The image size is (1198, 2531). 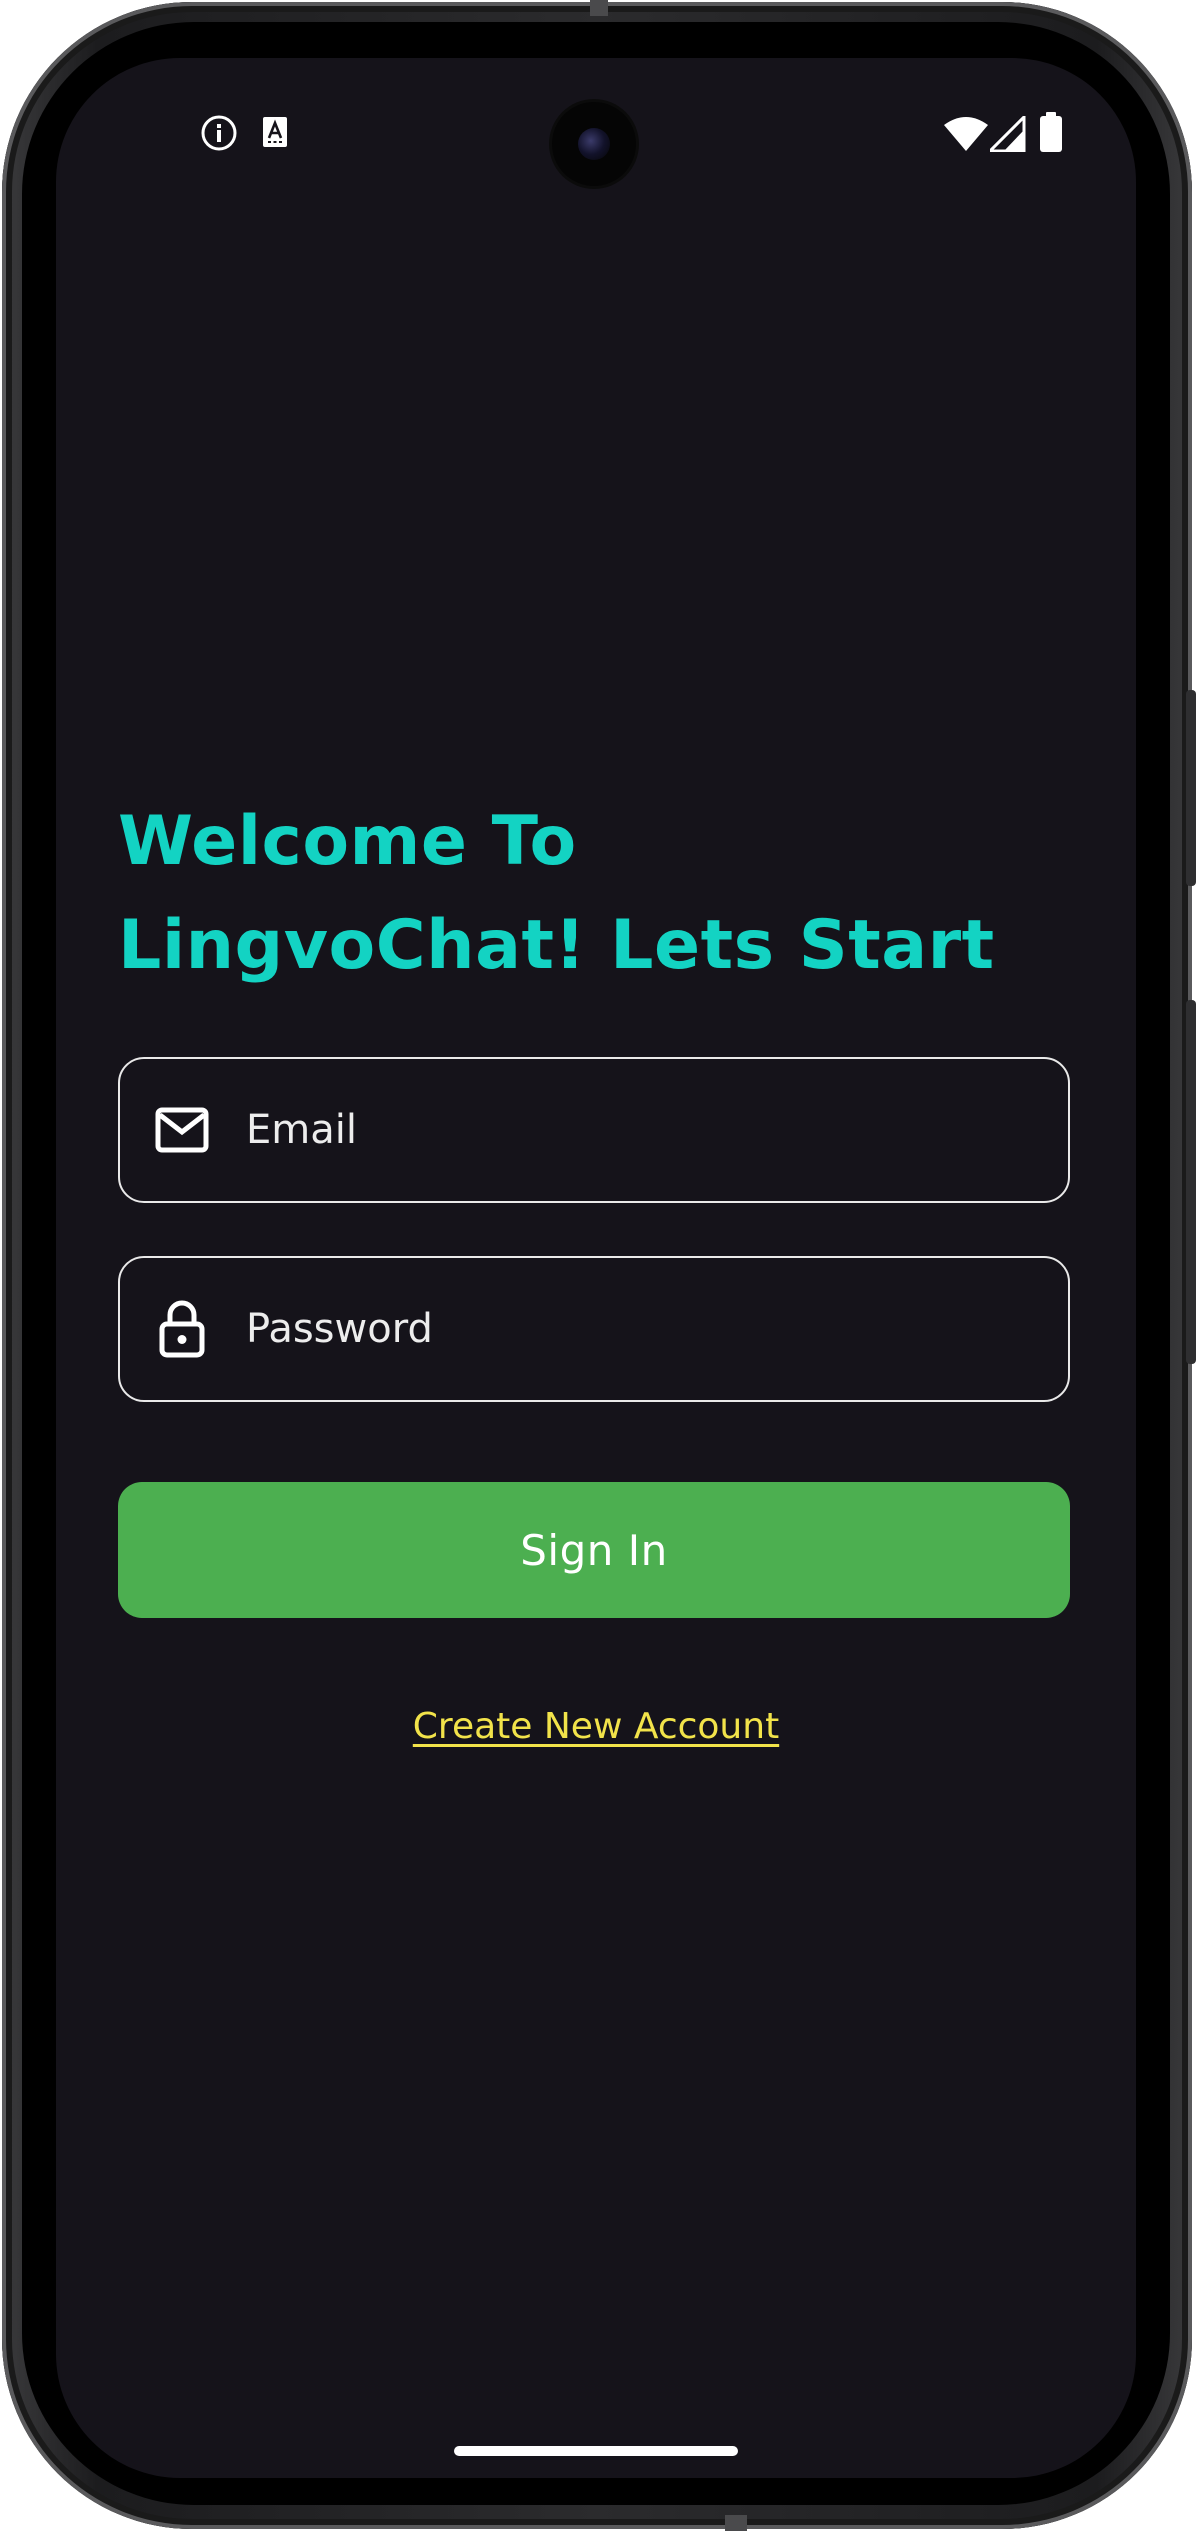 I want to click on welcome-title: Welcome To LingvoChat! Lets Start, so click(x=598, y=894).